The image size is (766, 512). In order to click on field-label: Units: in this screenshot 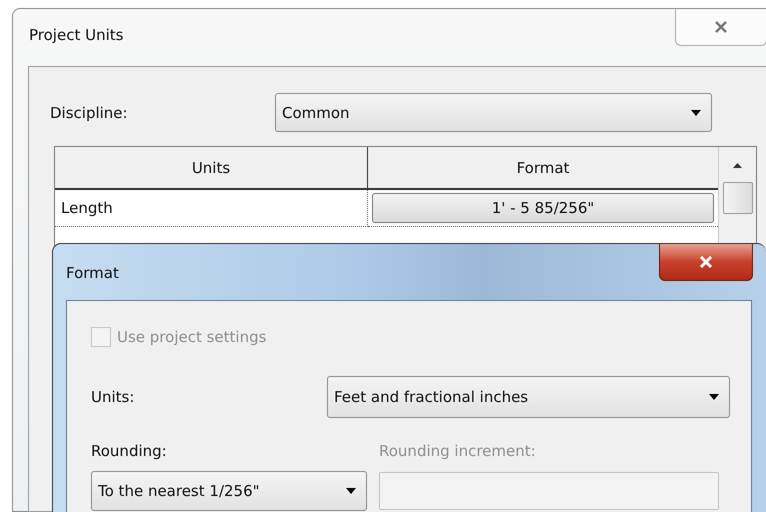, I will do `click(113, 397)`.